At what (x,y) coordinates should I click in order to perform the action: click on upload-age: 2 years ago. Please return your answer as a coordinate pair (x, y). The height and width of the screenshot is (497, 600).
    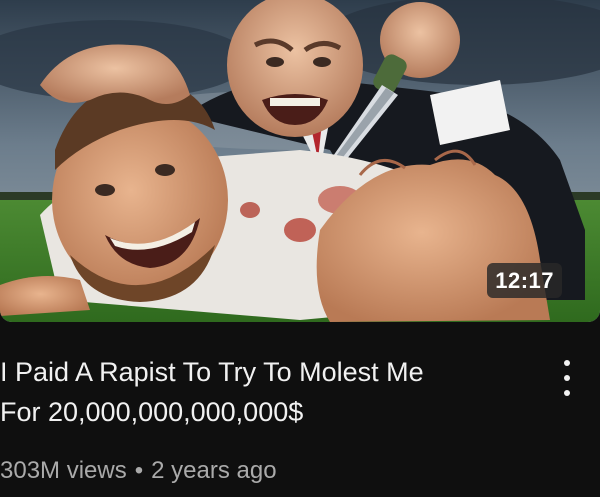
    Looking at the image, I should click on (214, 470).